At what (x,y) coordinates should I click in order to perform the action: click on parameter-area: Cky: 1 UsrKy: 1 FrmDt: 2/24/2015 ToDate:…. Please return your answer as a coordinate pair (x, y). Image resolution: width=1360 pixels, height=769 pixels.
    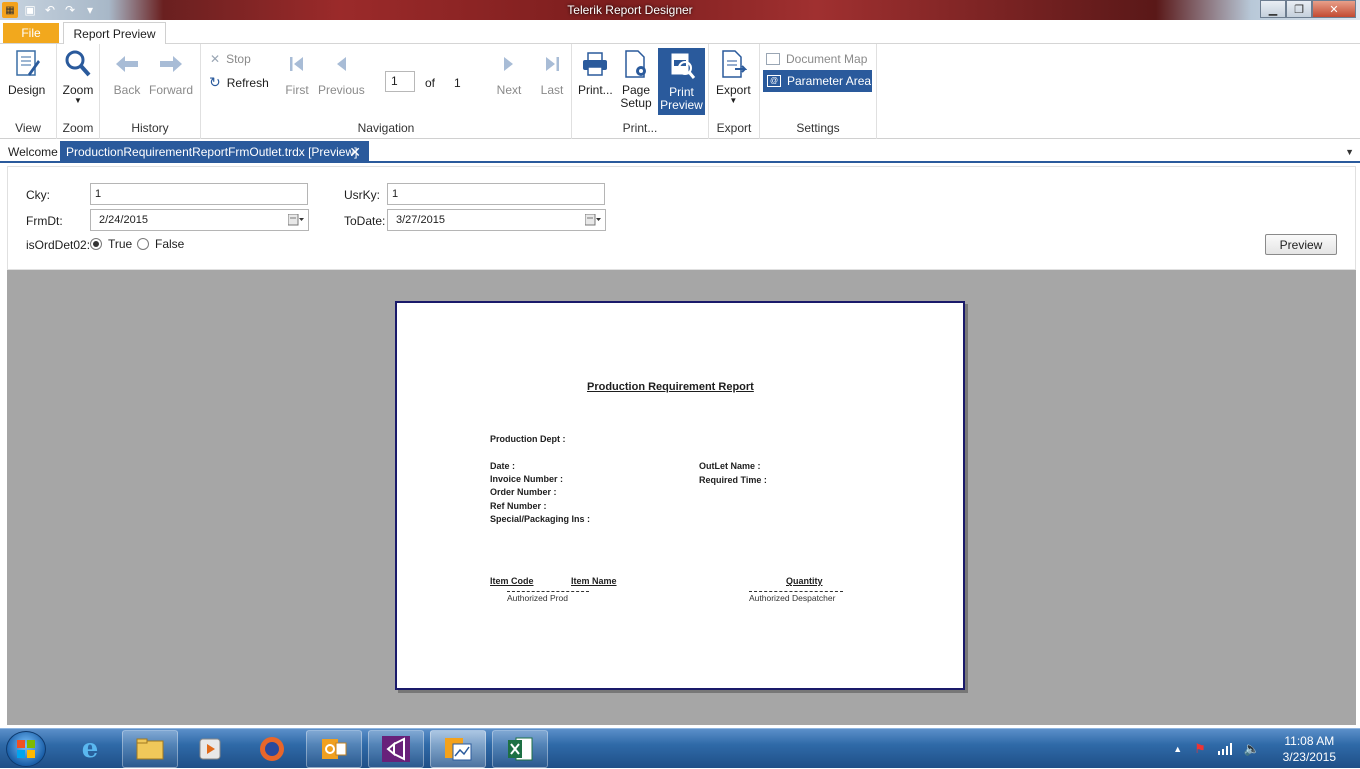
    Looking at the image, I should click on (681, 218).